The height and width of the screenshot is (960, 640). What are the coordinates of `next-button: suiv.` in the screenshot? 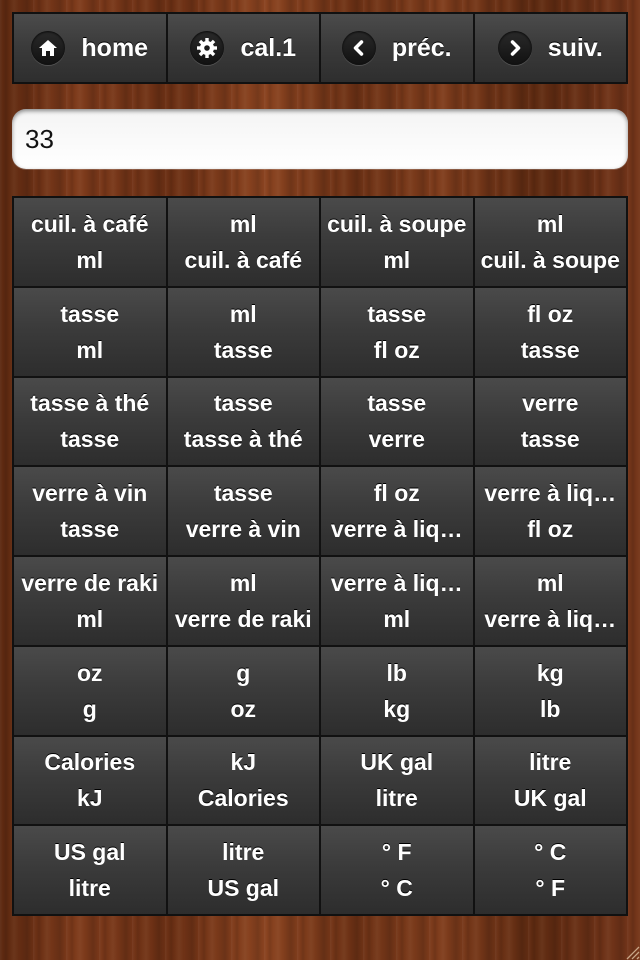 It's located at (550, 48).